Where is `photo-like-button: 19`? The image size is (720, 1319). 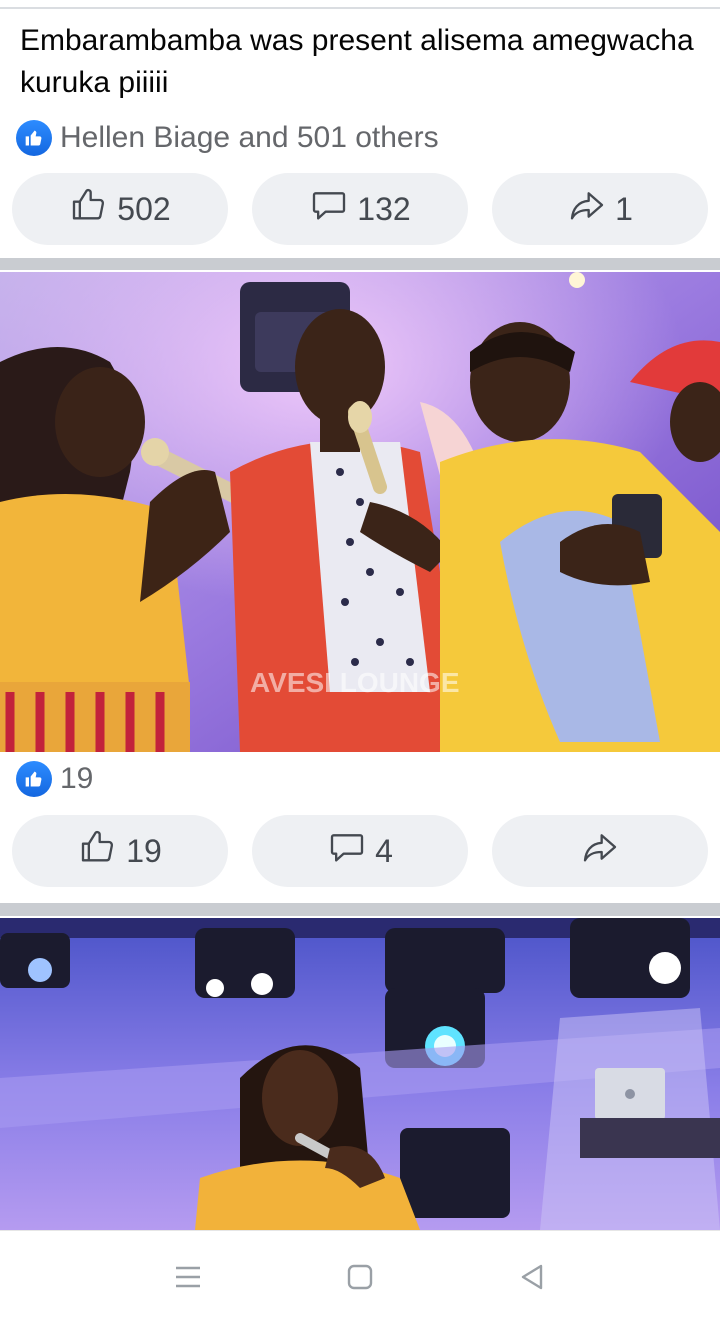 photo-like-button: 19 is located at coordinates (120, 851).